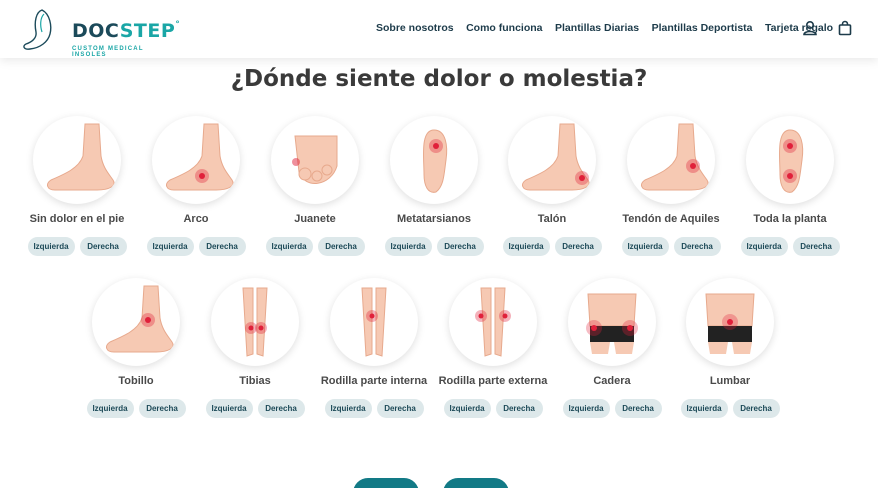 The width and height of the screenshot is (878, 488). I want to click on arco-illustration-icon, so click(200, 157).